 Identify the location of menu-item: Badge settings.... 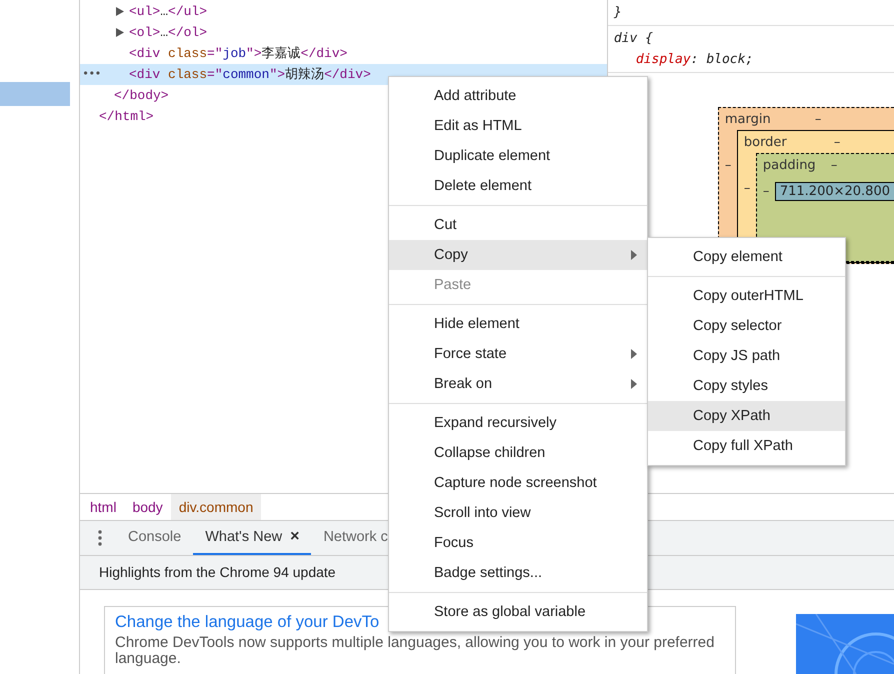
(518, 573).